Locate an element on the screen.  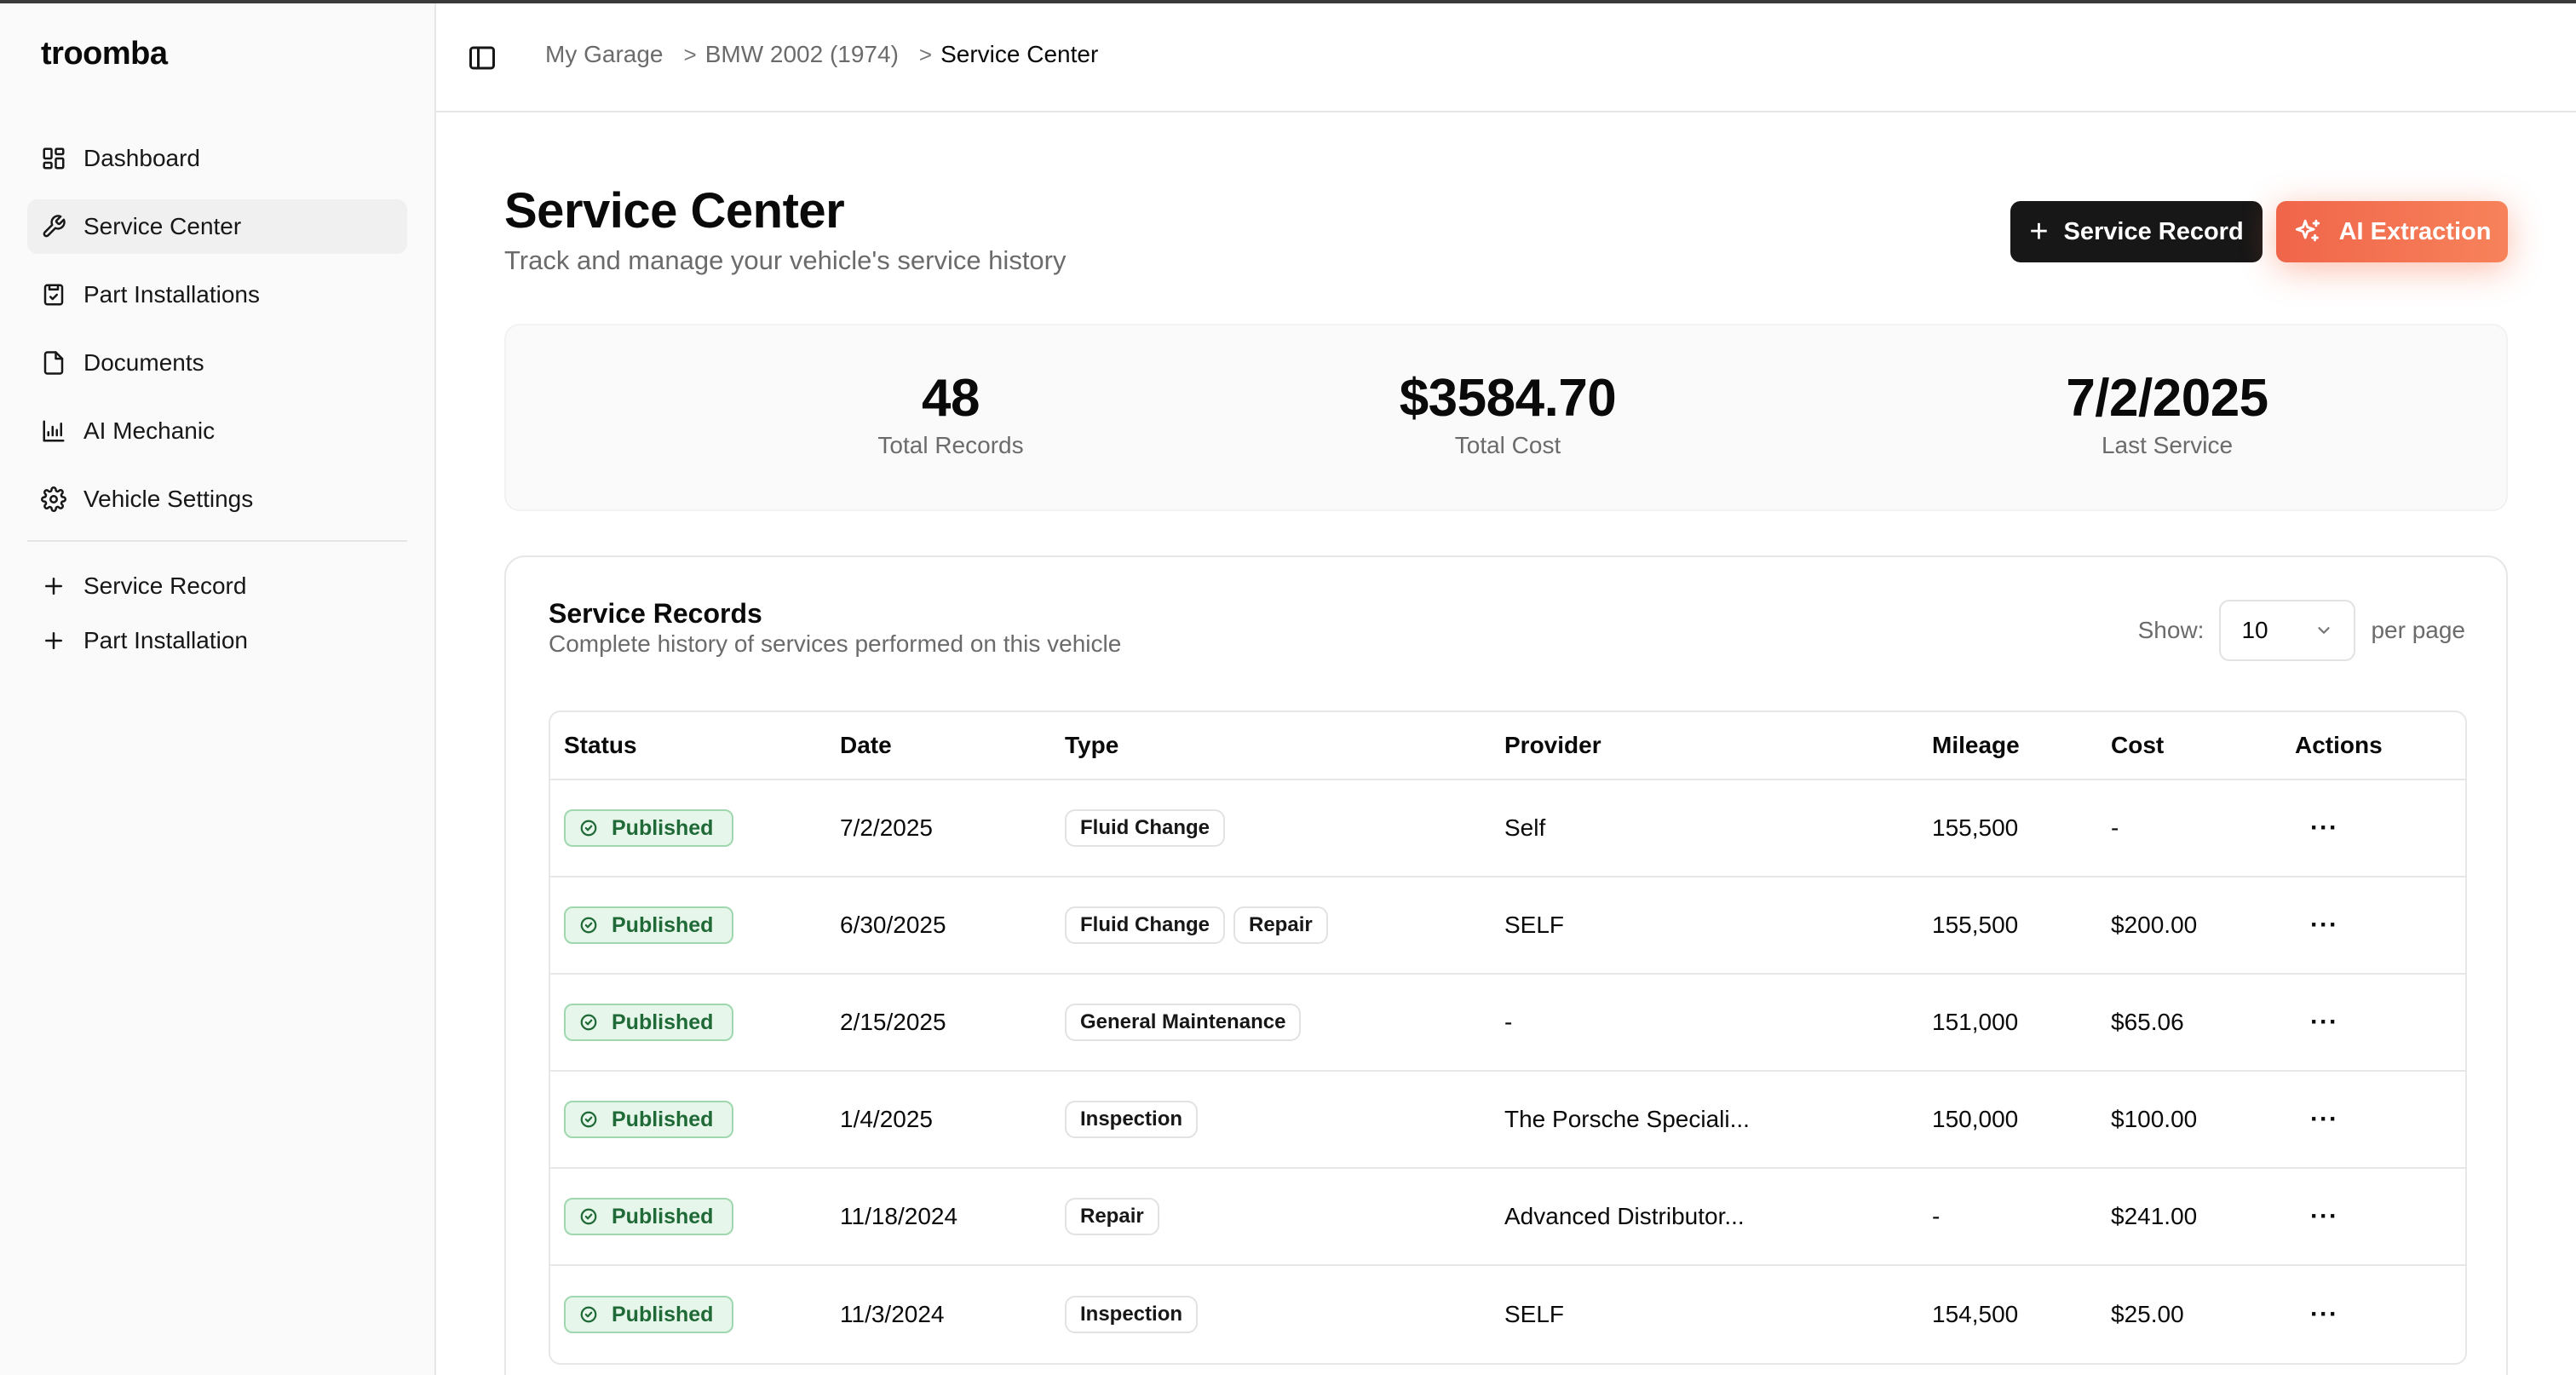
provider-cell: - is located at coordinates (1509, 1022).